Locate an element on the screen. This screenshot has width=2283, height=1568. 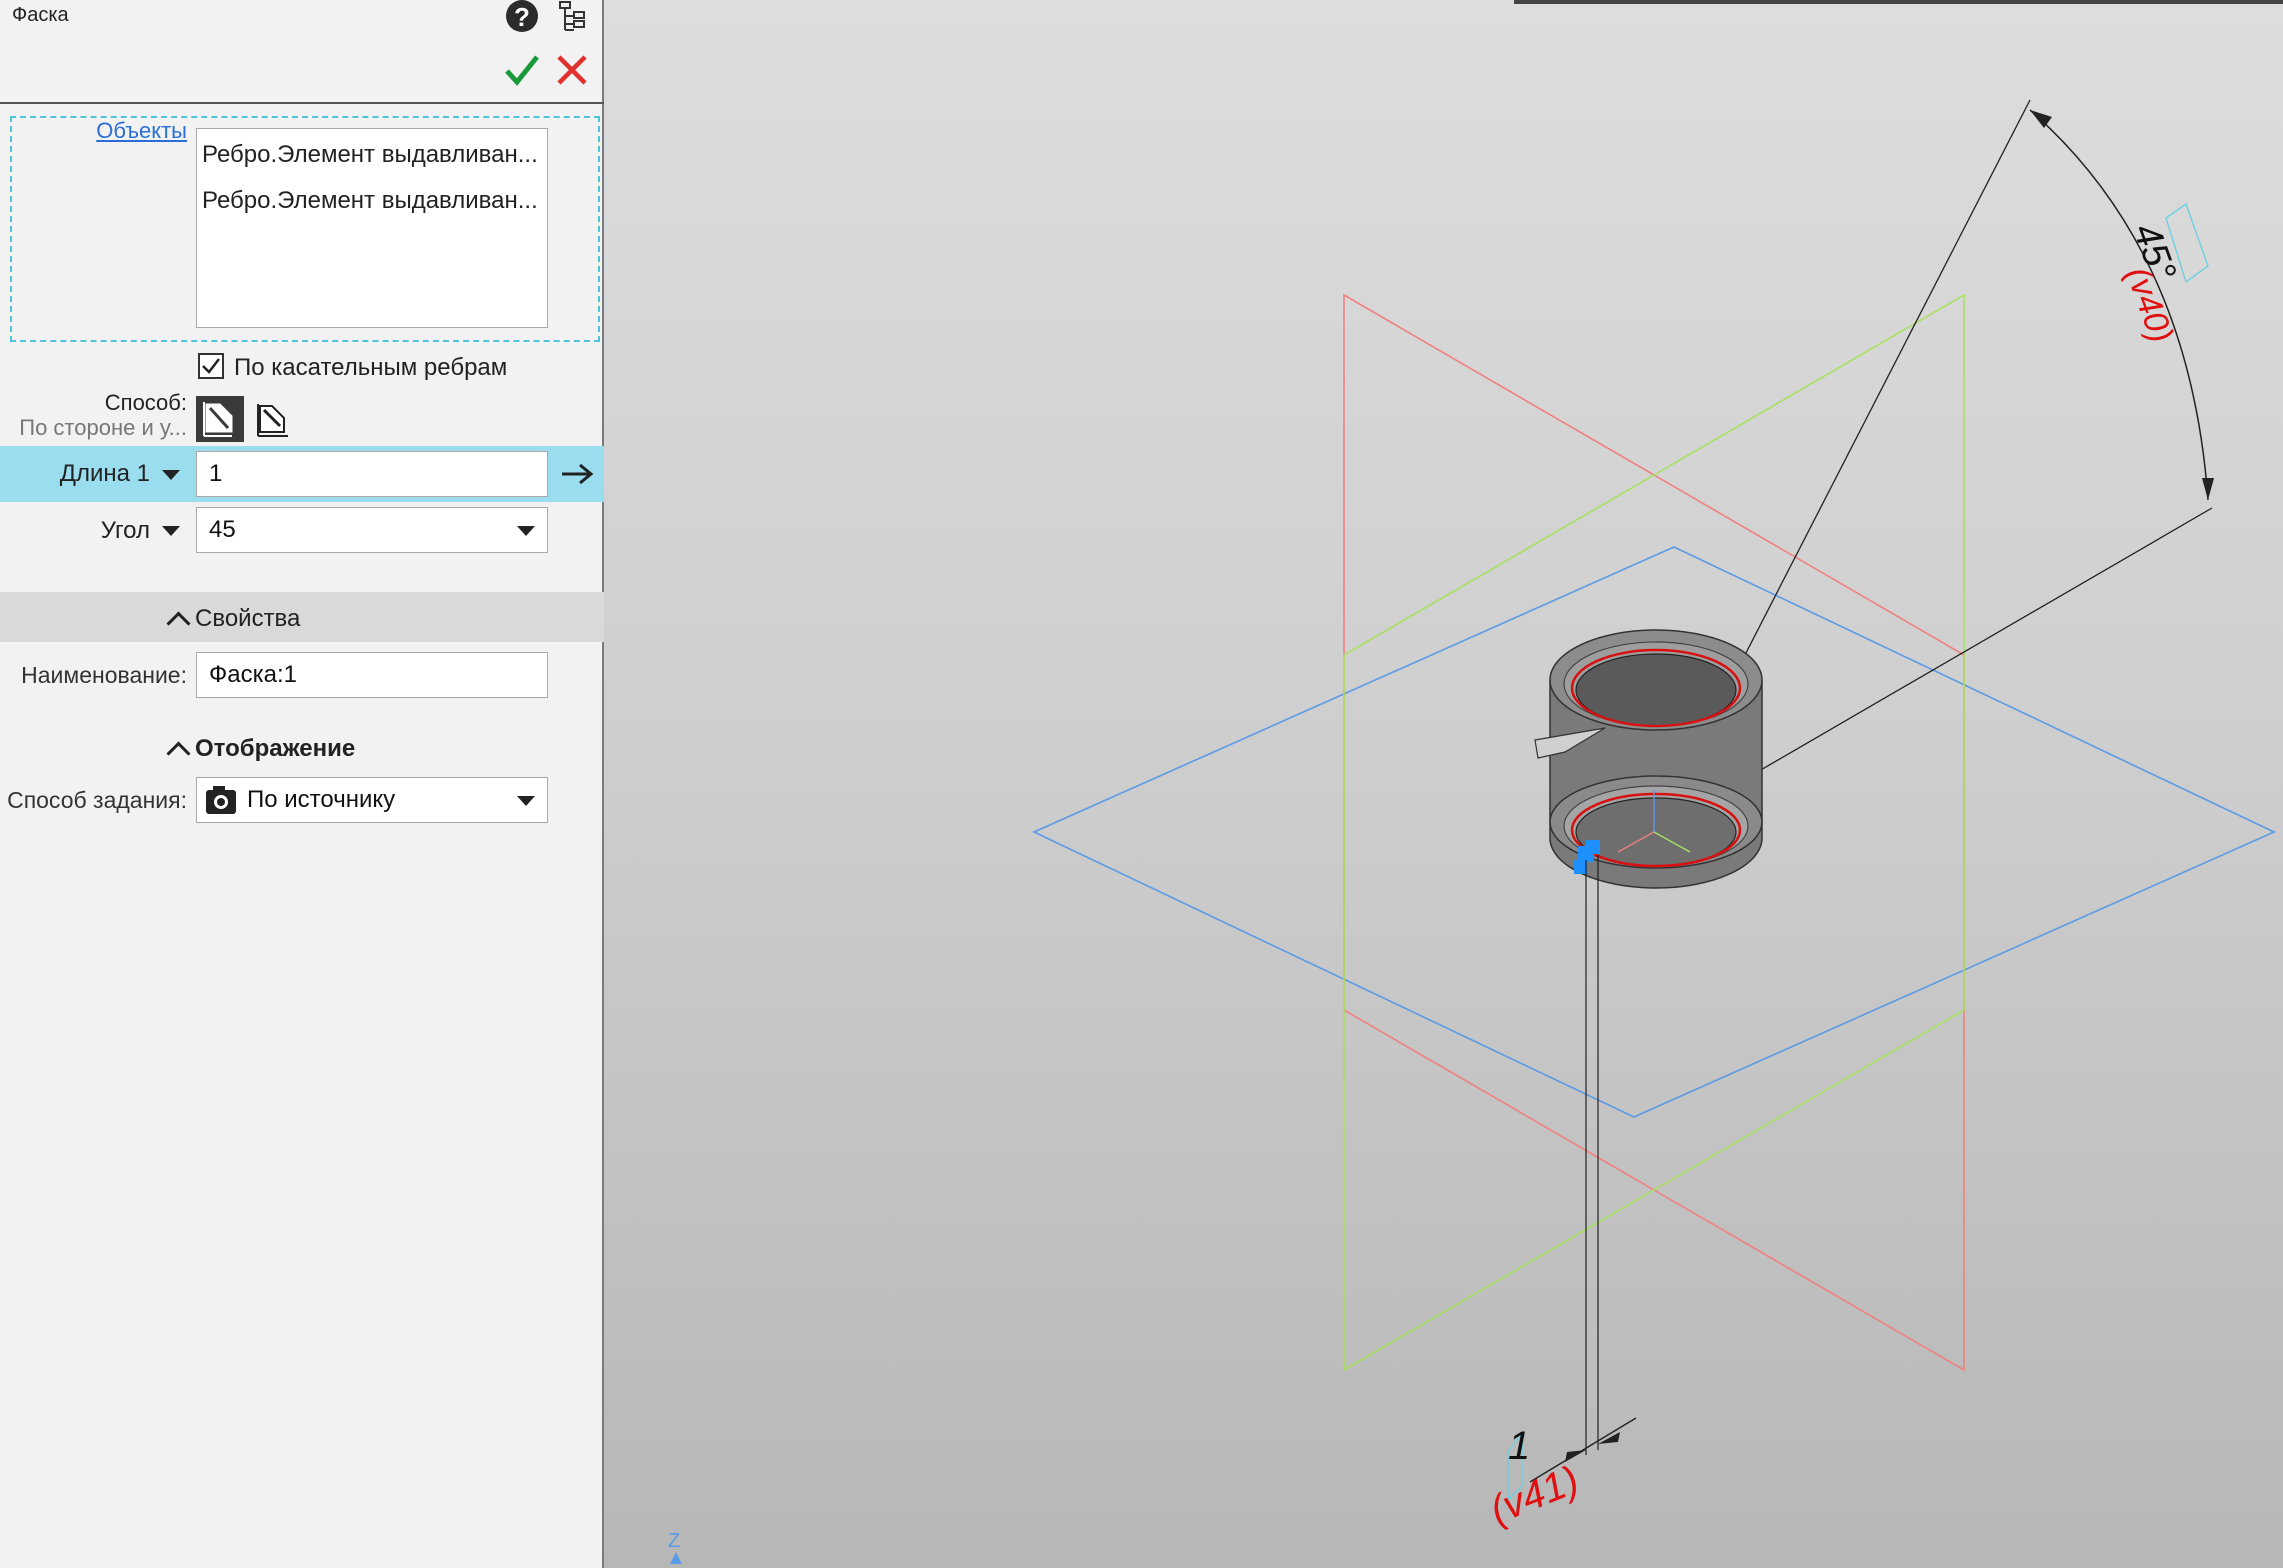
name-input: Фаска:1 is located at coordinates (372, 675).